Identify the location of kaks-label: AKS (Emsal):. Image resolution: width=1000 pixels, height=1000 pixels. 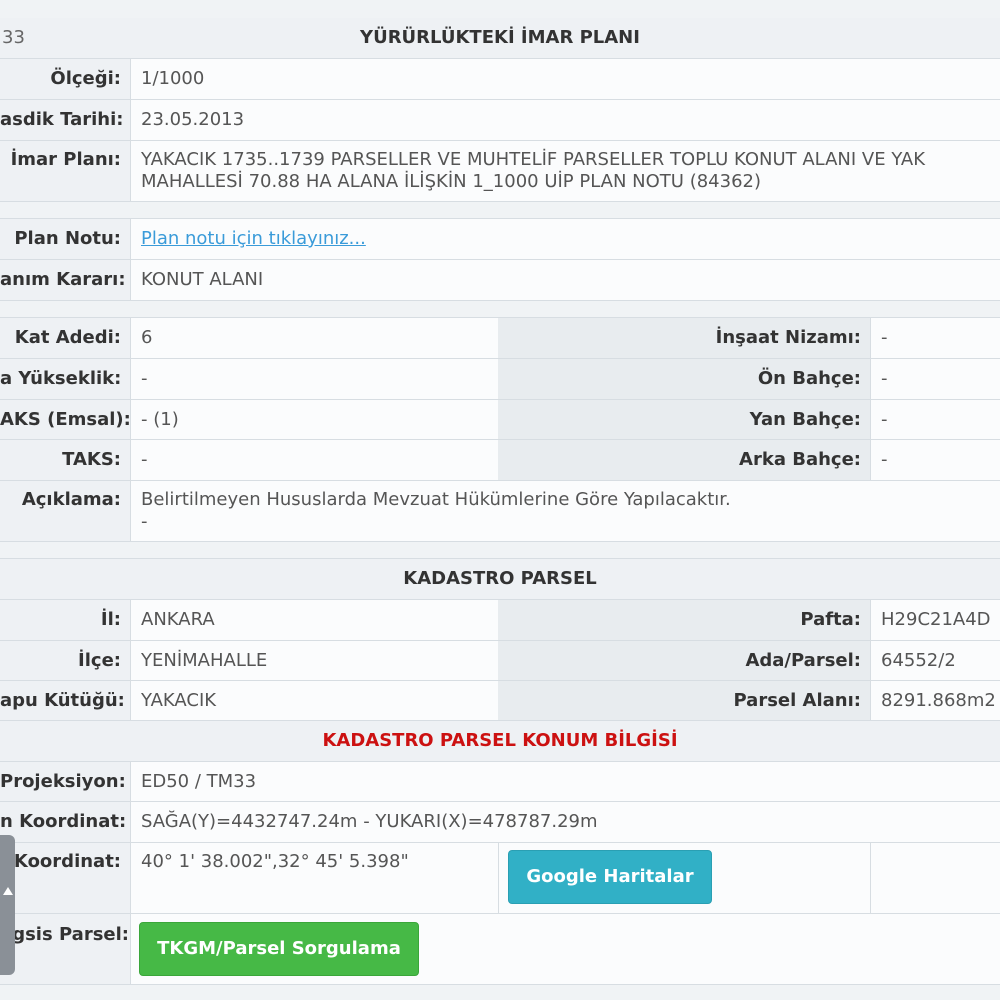
(65, 419).